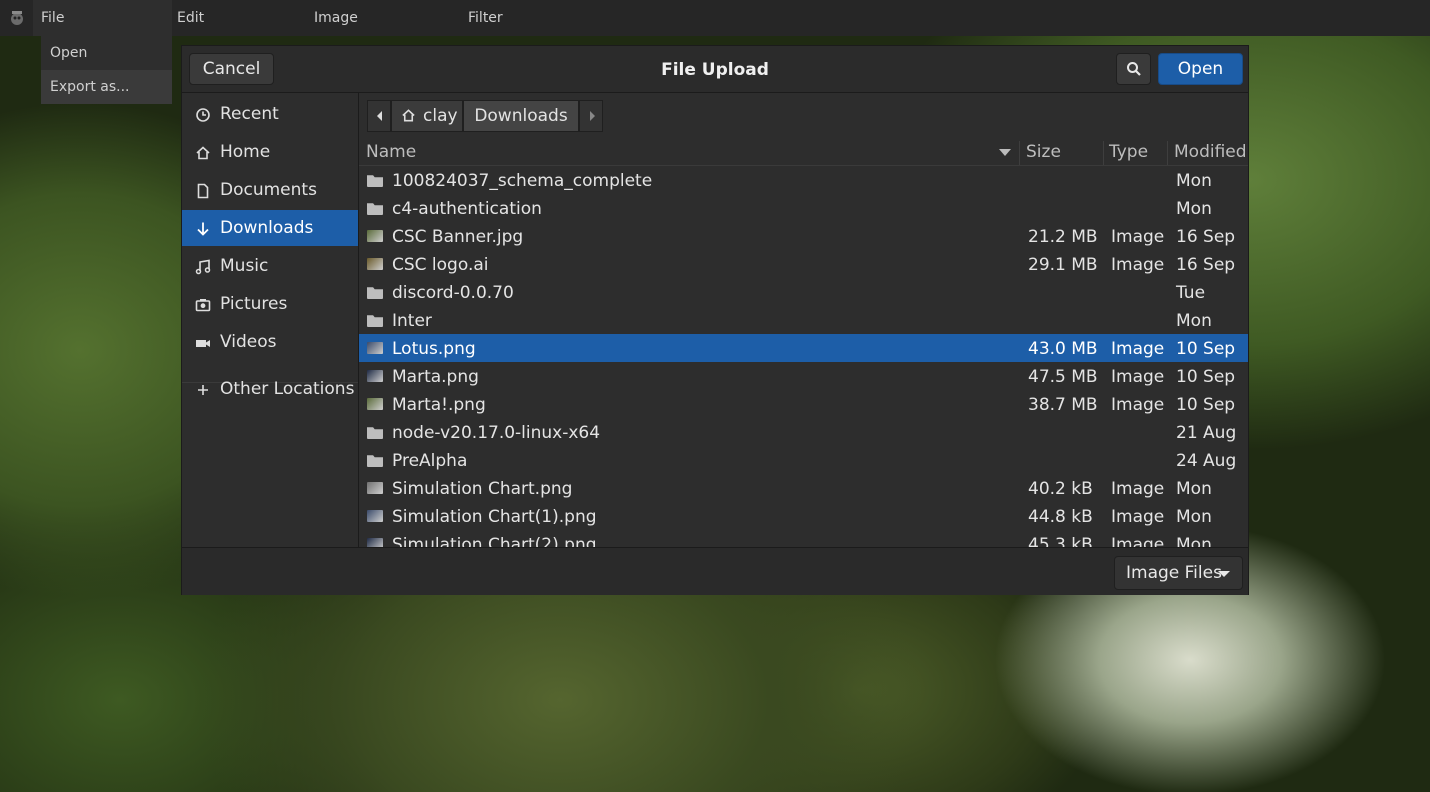 This screenshot has width=1430, height=792. What do you see at coordinates (803, 488) in the screenshot?
I see `file-row: Simulation Chart.png 40.2 kB Image Mon` at bounding box center [803, 488].